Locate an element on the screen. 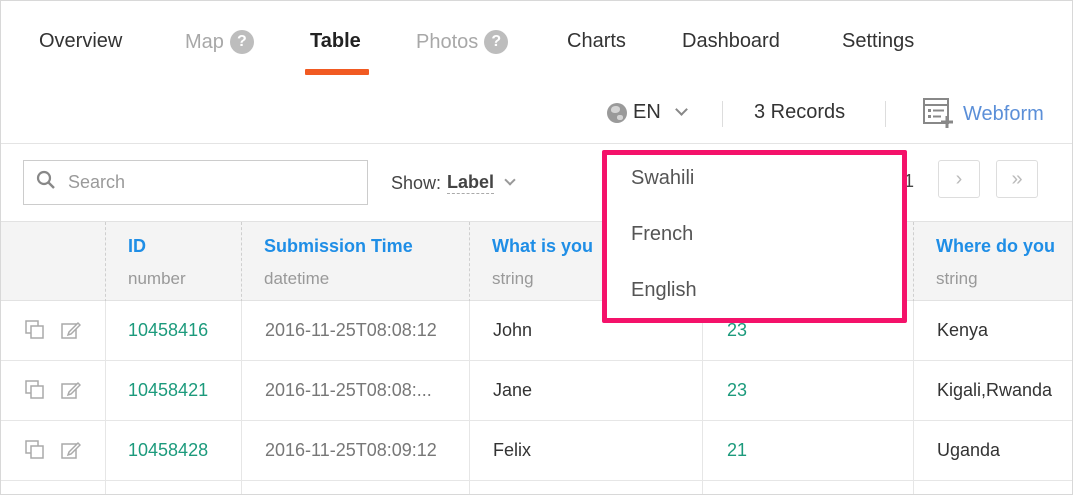  tab-label: Photos is located at coordinates (447, 41).